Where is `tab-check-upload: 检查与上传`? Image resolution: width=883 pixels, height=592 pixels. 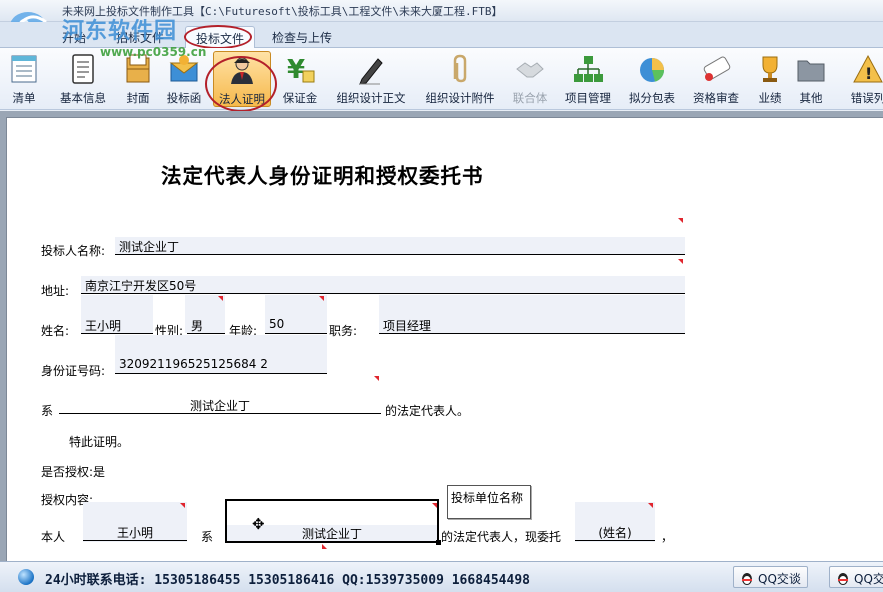 tab-check-upload: 检查与上传 is located at coordinates (302, 37).